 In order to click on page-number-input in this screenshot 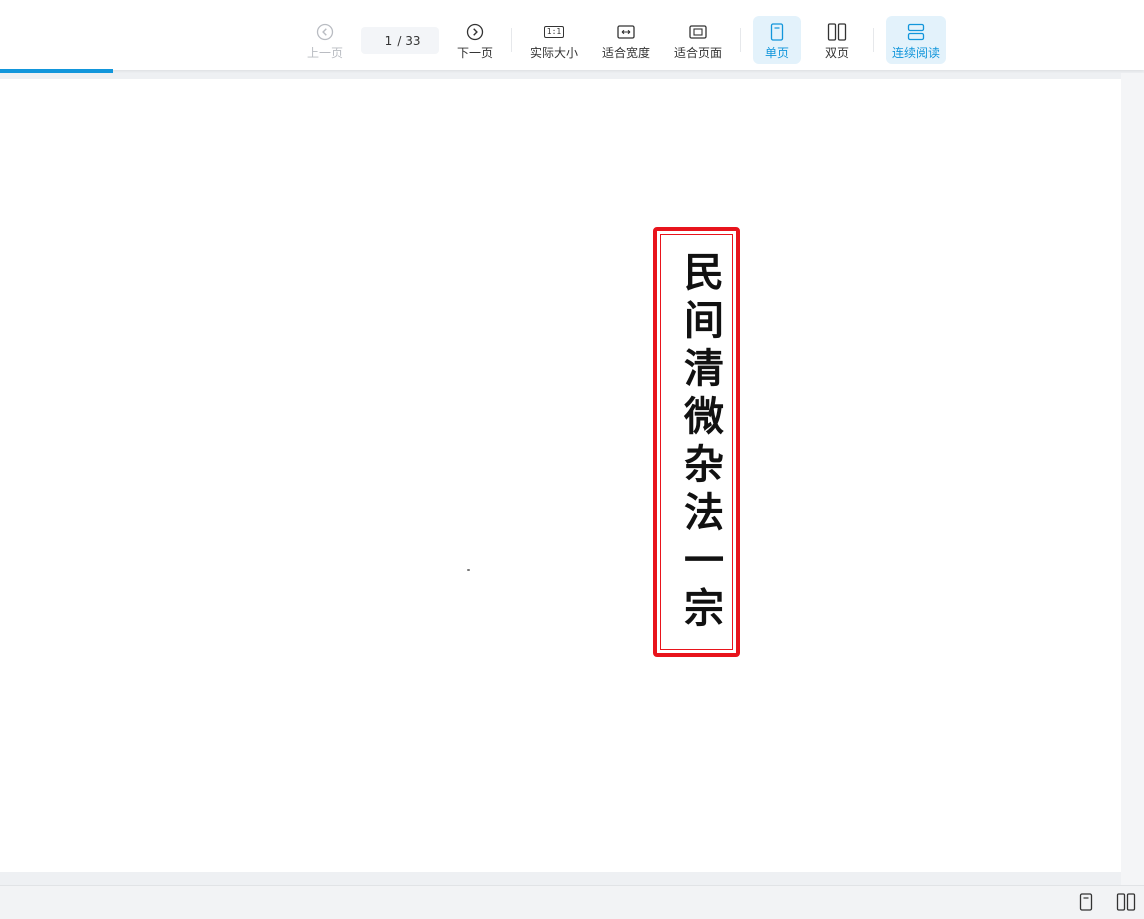, I will do `click(388, 40)`.